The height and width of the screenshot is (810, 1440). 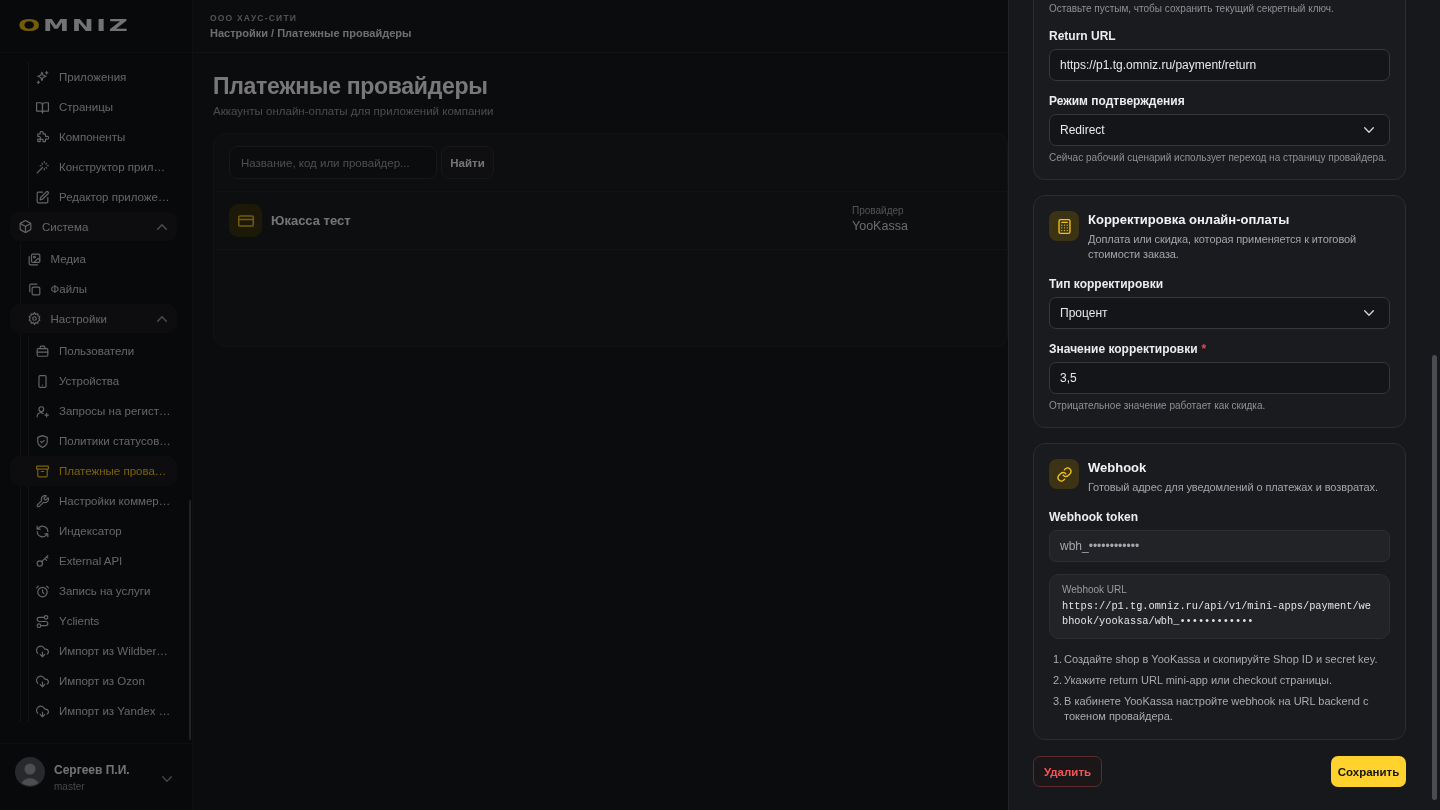 What do you see at coordinates (42, 167) in the screenshot?
I see `wand-icon` at bounding box center [42, 167].